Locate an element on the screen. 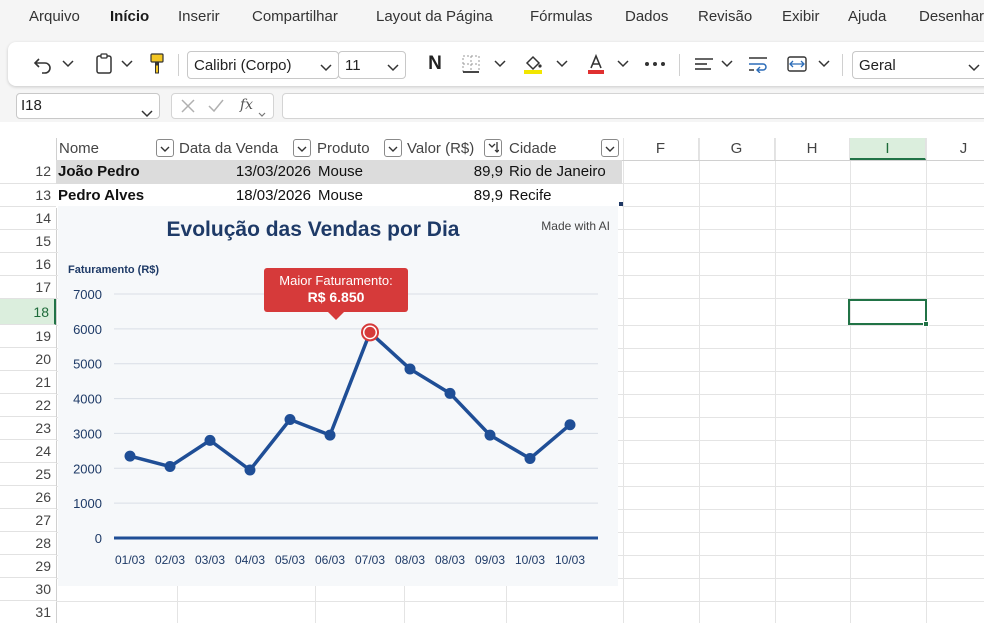 The image size is (984, 623). menu-desenhar: Desenhar is located at coordinates (951, 16).